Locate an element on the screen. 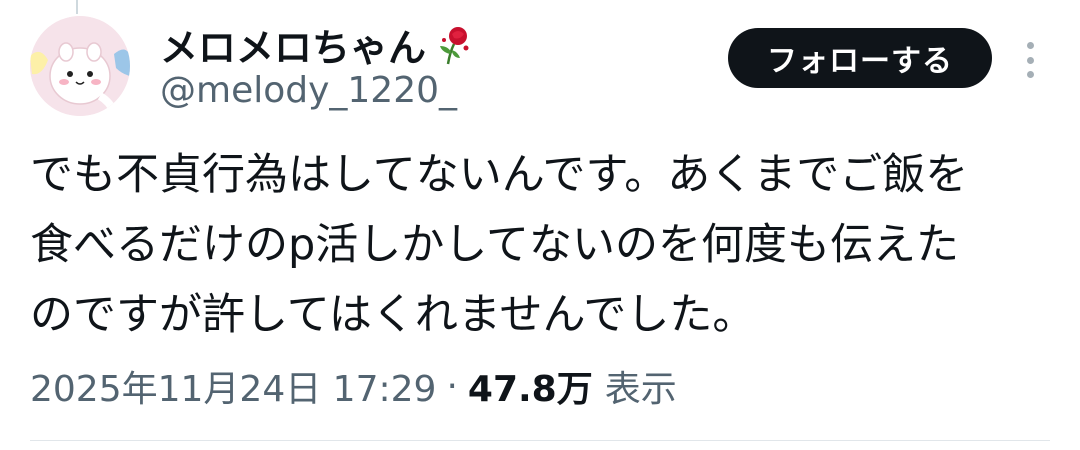 The height and width of the screenshot is (450, 1080). tweet-text-line: でも不貞行為はしてないんです。あくまでご飯を is located at coordinates (499, 175).